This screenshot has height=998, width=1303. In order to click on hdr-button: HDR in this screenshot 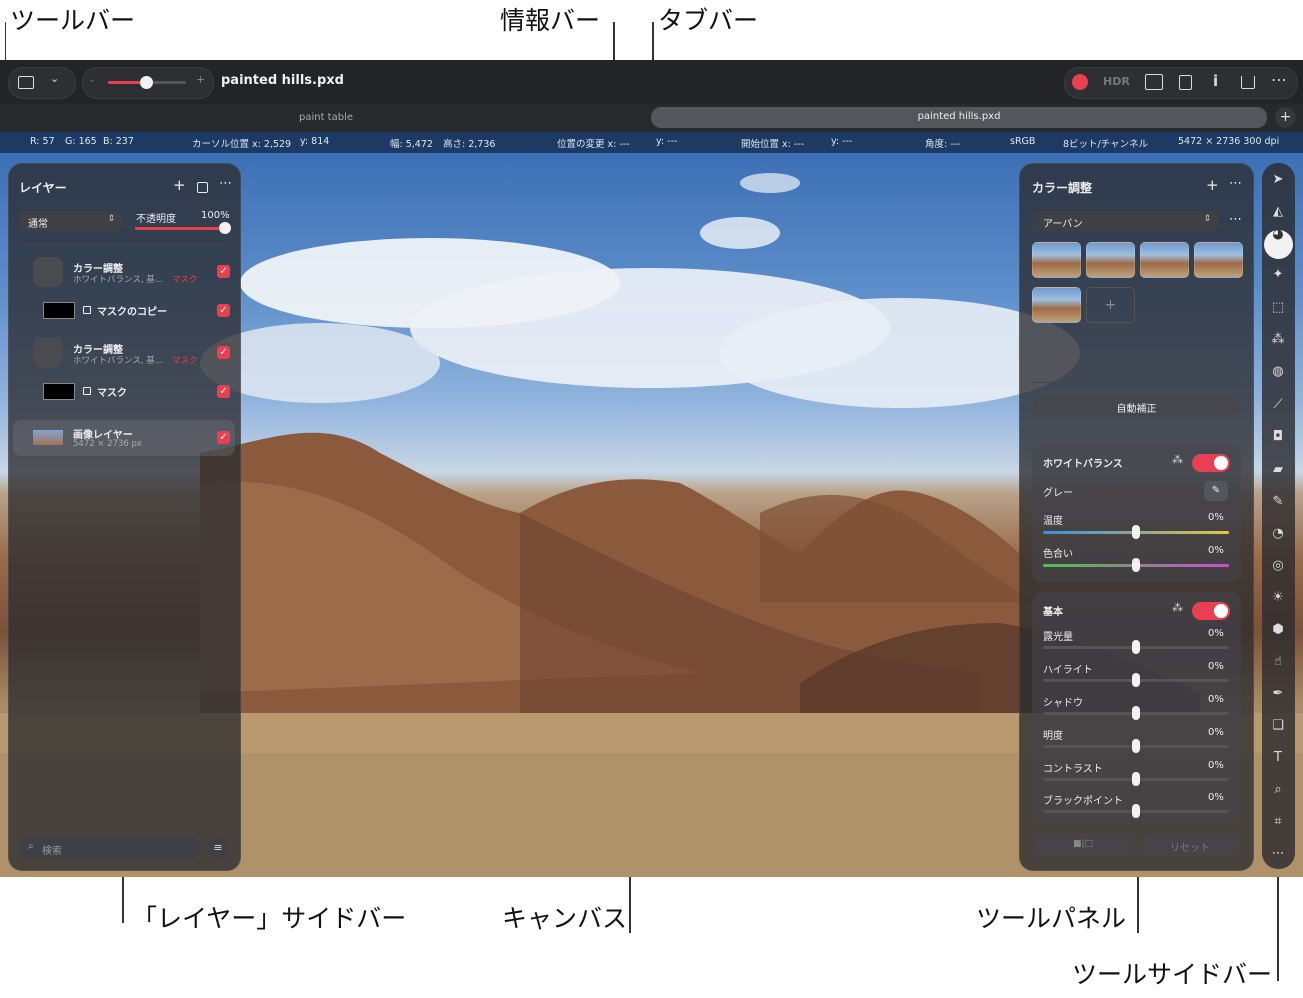, I will do `click(1116, 81)`.